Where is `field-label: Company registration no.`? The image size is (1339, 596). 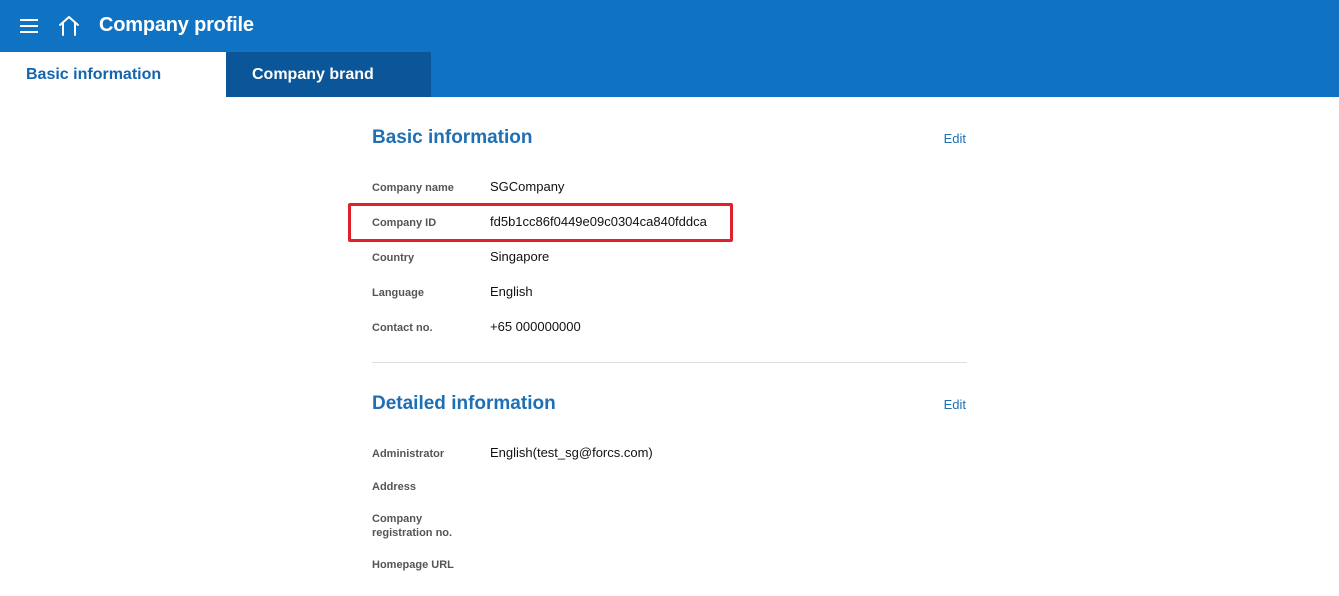 field-label: Company registration no. is located at coordinates (412, 526).